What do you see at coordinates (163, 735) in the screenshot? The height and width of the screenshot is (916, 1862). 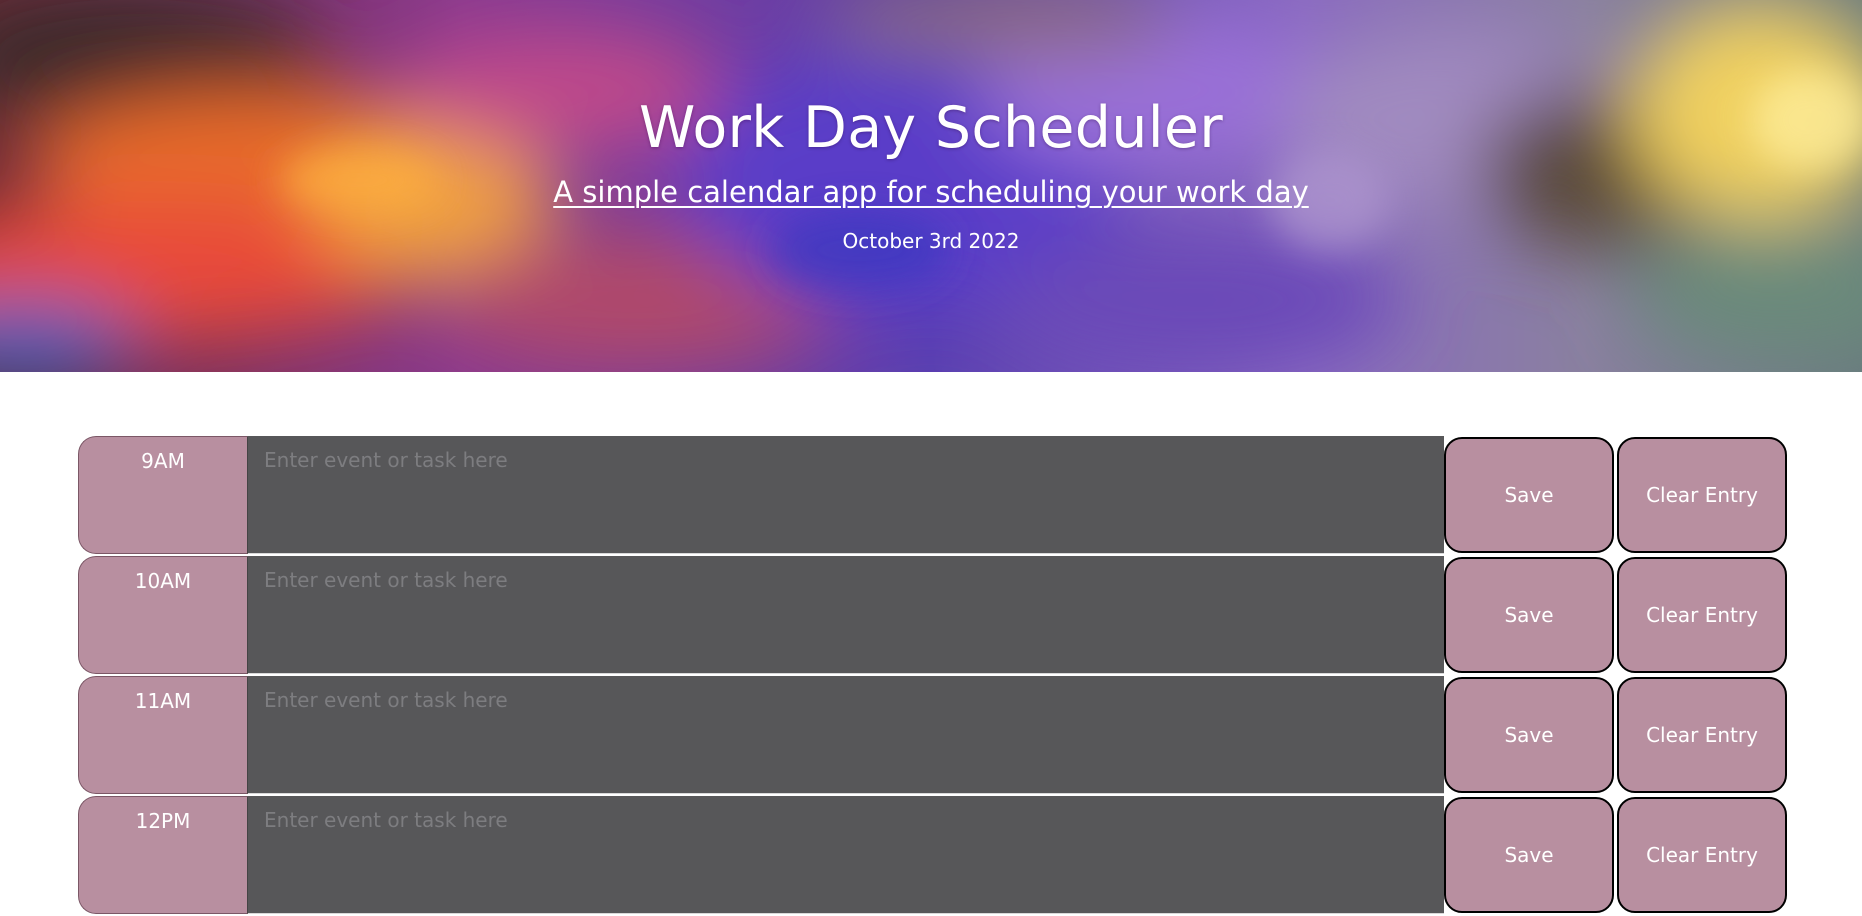 I see `hour-label: 11AM` at bounding box center [163, 735].